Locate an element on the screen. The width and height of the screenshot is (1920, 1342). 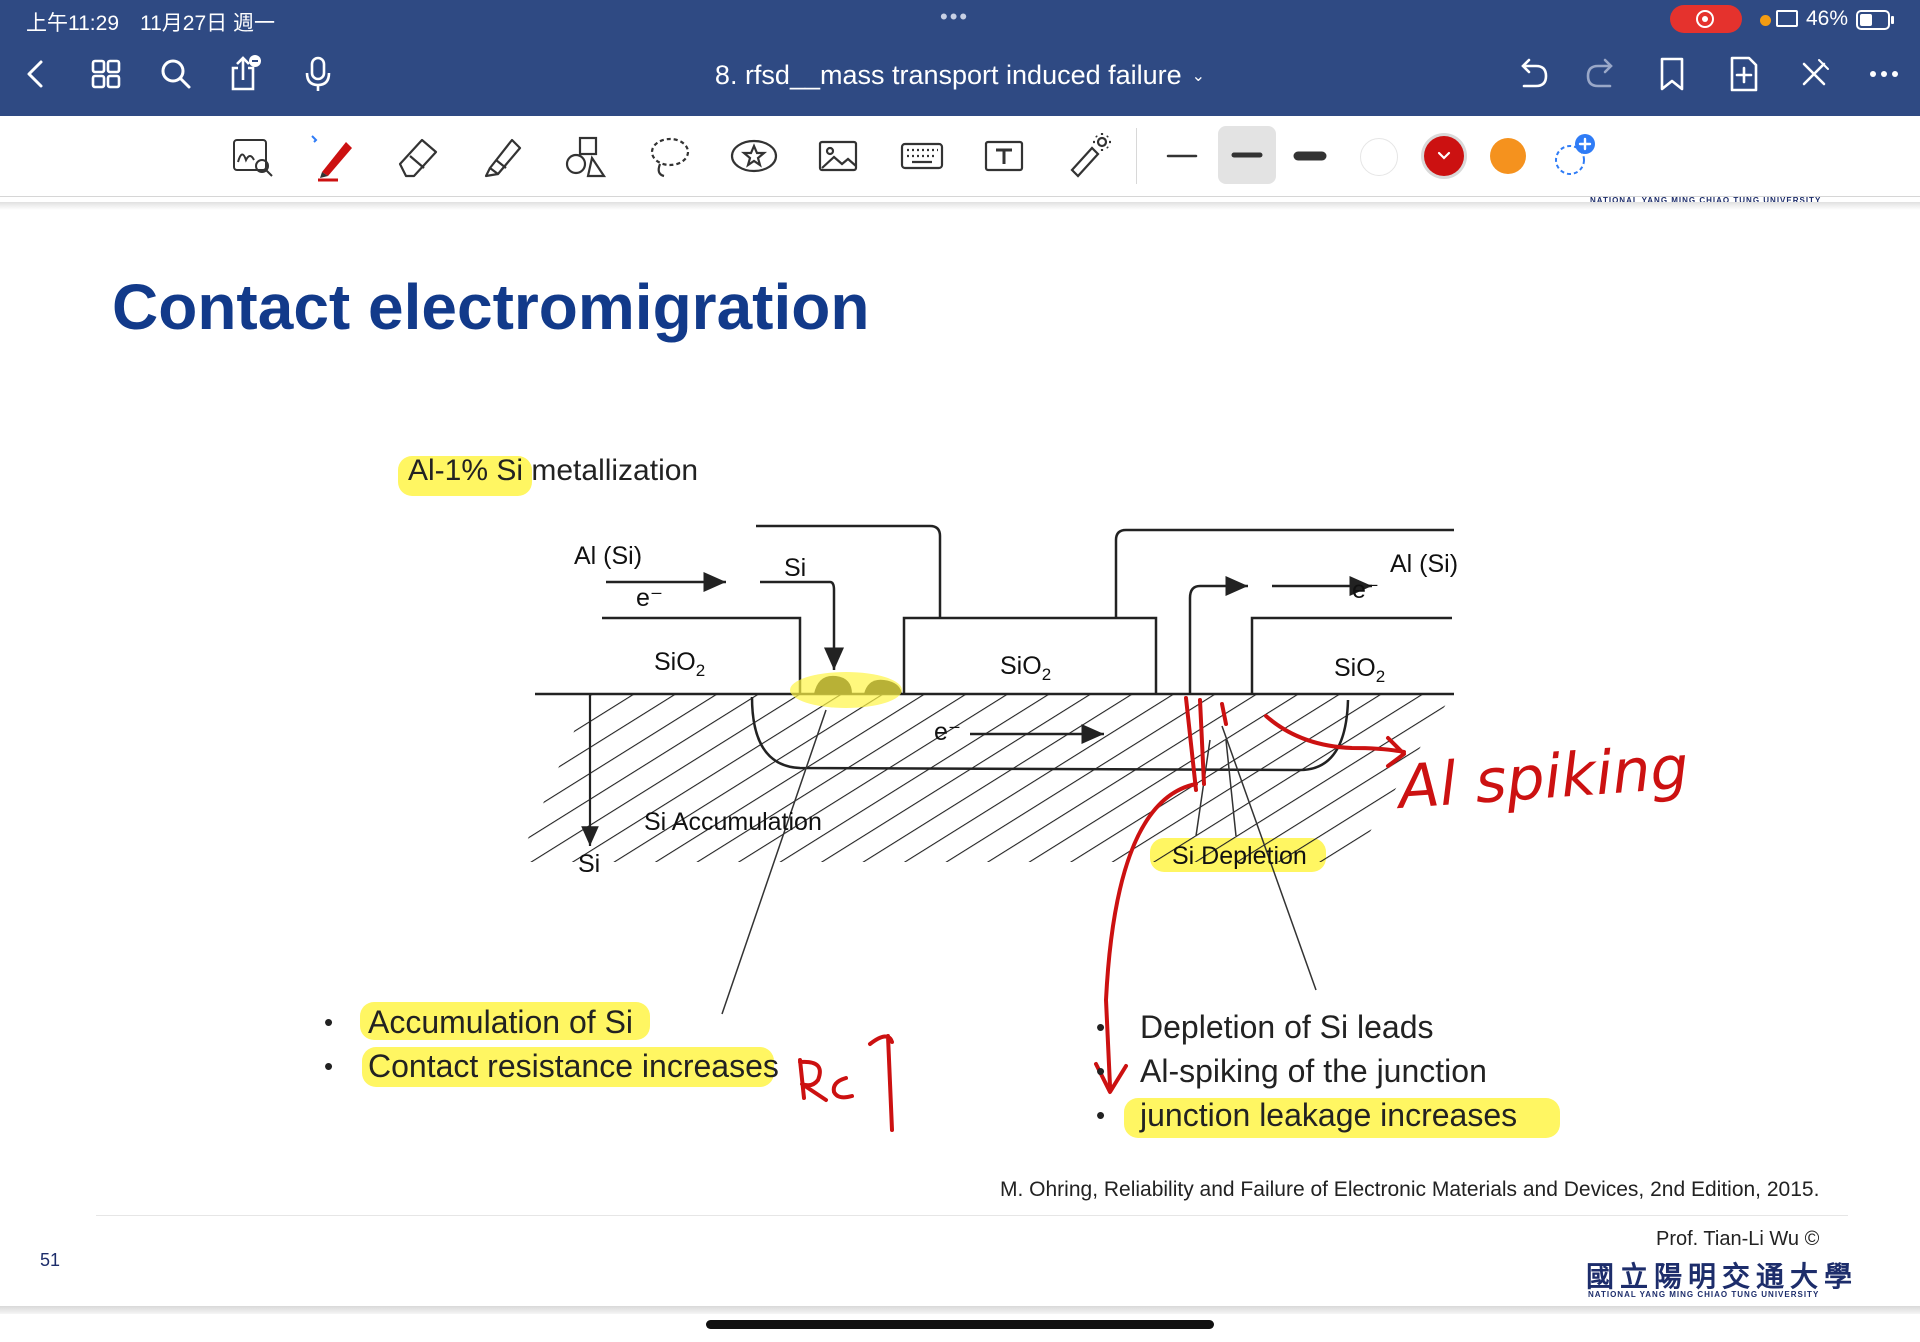
label-al-si-left: Al (Si) is located at coordinates (608, 556).